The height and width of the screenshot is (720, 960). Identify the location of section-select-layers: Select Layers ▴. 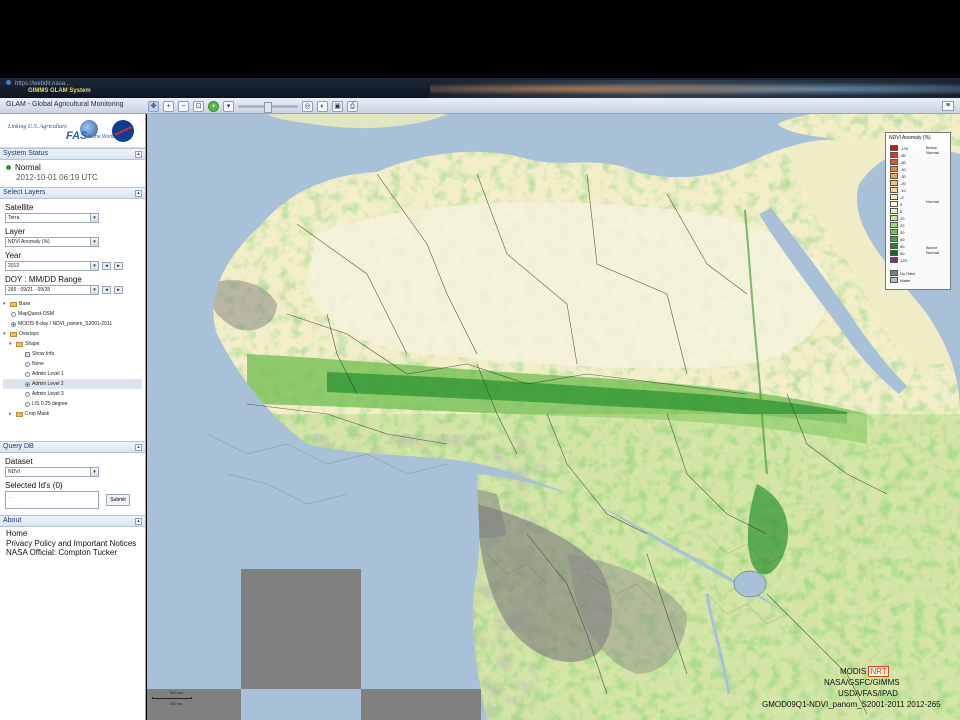
(72, 193).